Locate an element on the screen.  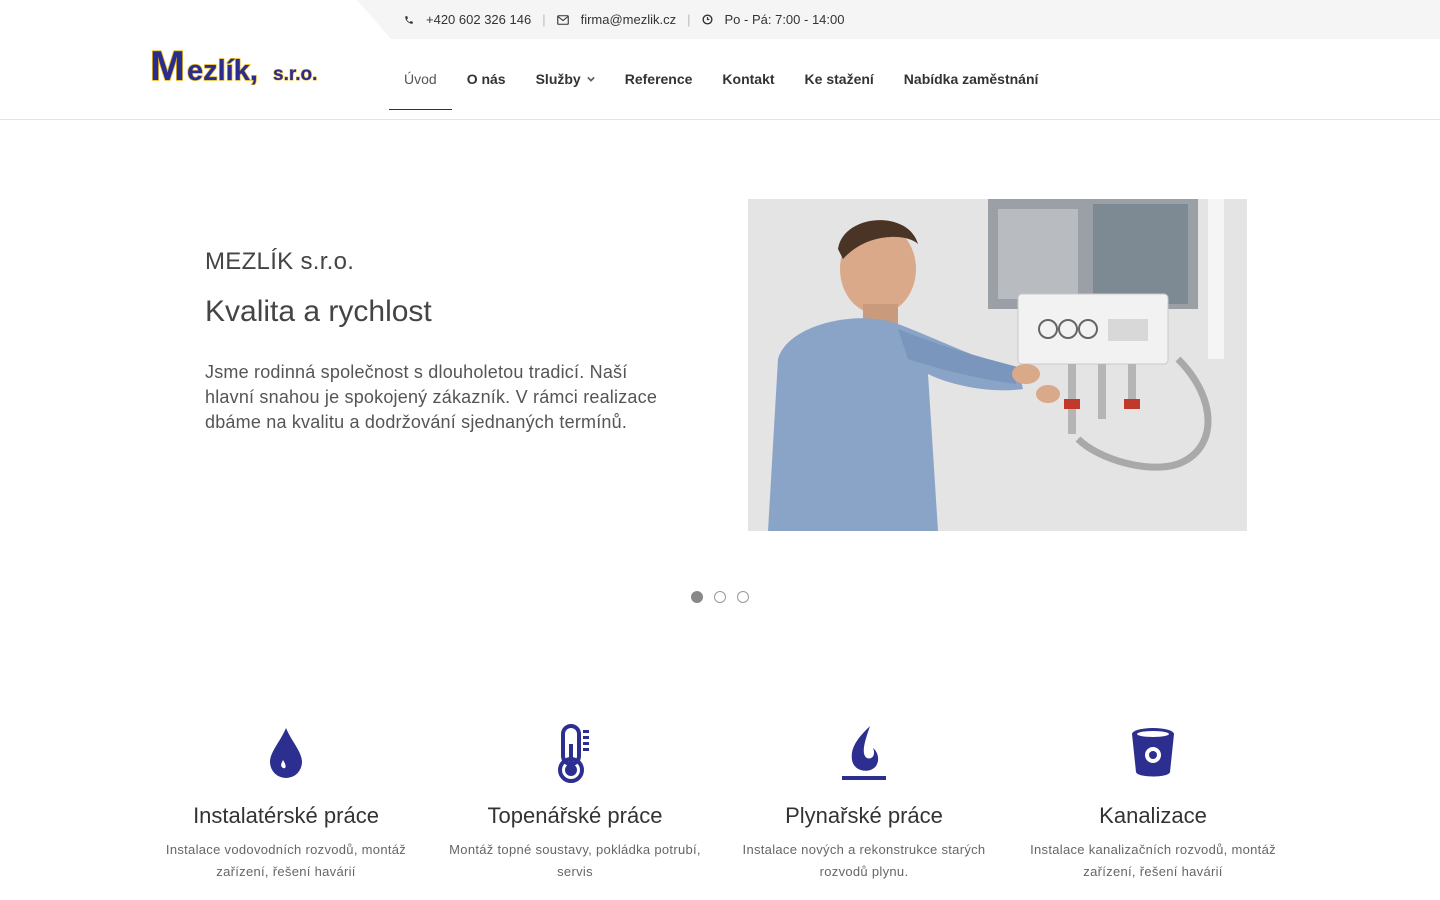
nav-label: O nás is located at coordinates (486, 79).